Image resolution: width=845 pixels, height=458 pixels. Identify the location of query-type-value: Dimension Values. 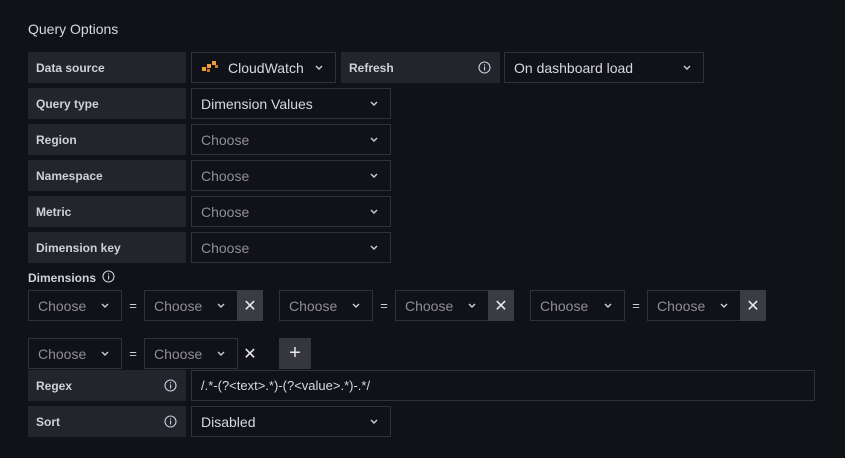
(257, 103).